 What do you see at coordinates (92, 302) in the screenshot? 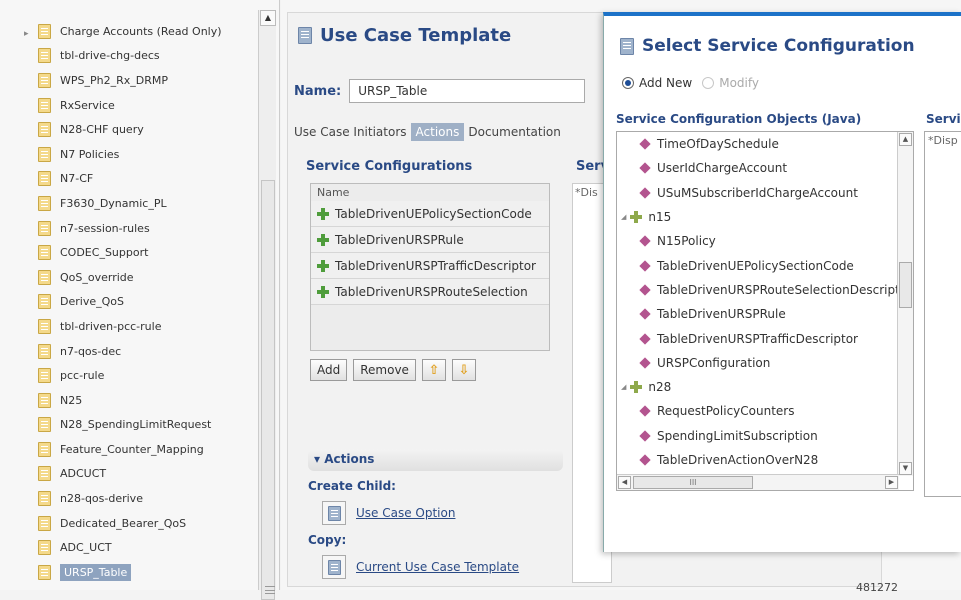
I see `tree-item-label: Derive_QoS` at bounding box center [92, 302].